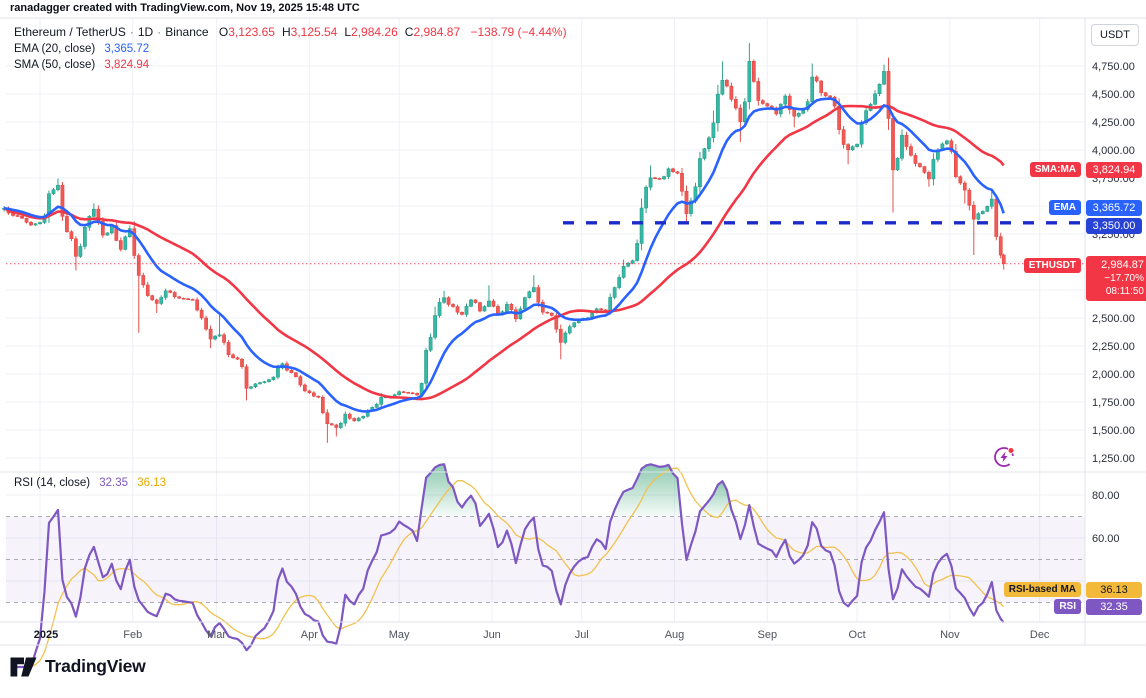  I want to click on svg-text: 80.00, so click(1106, 496).